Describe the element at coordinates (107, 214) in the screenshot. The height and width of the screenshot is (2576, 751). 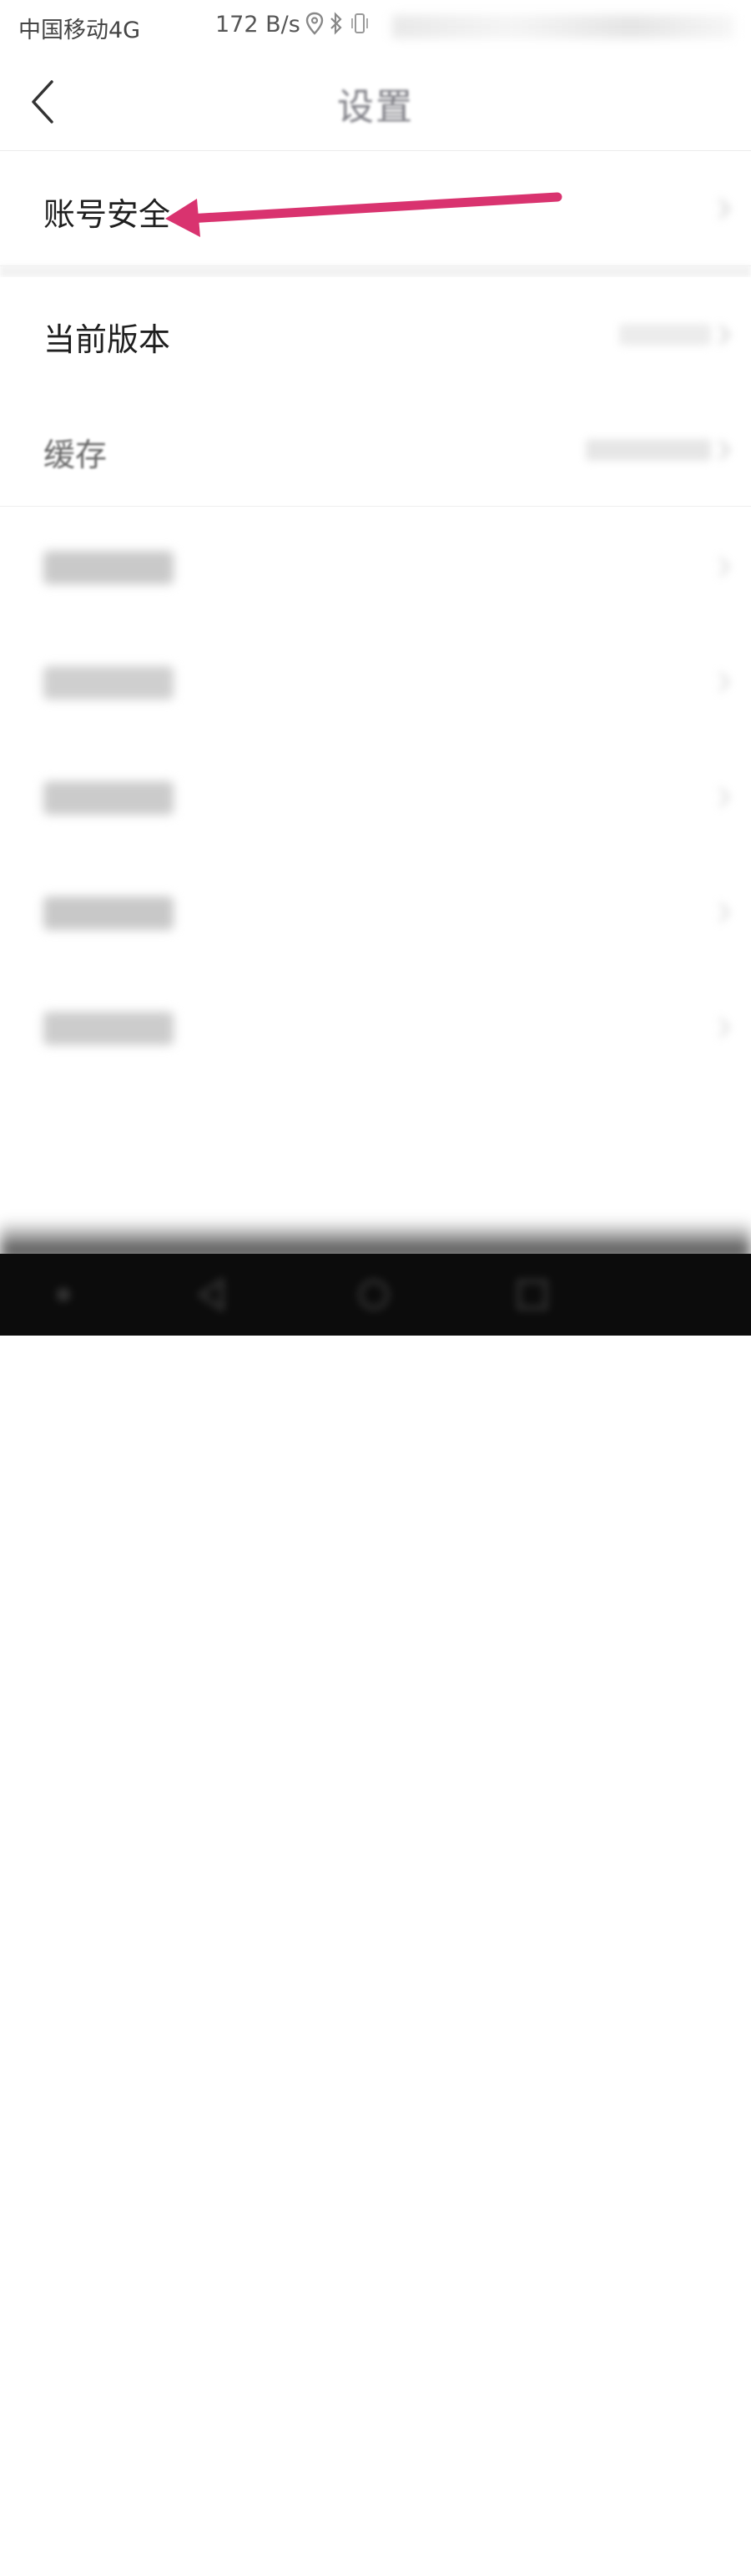
I see `account-security-label: 账号安全` at that location.